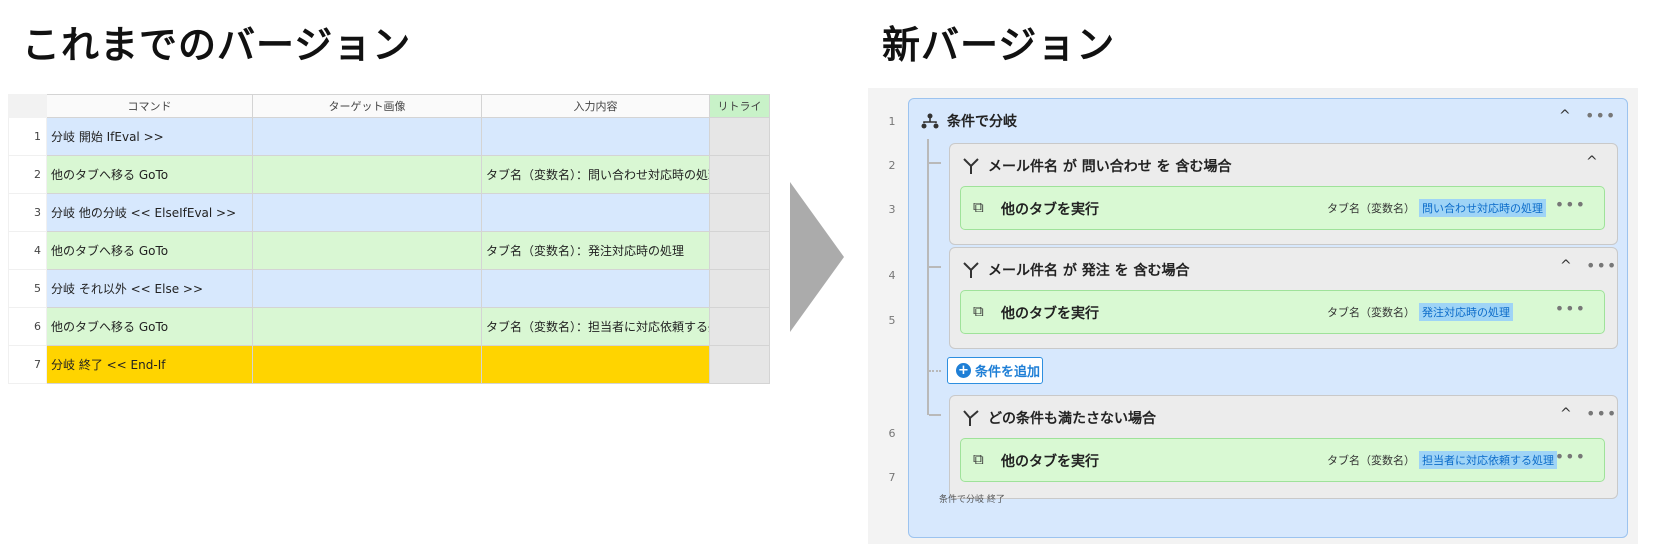  I want to click on condition-label: メール件名 が 発注 を 含む場合, so click(1089, 271).